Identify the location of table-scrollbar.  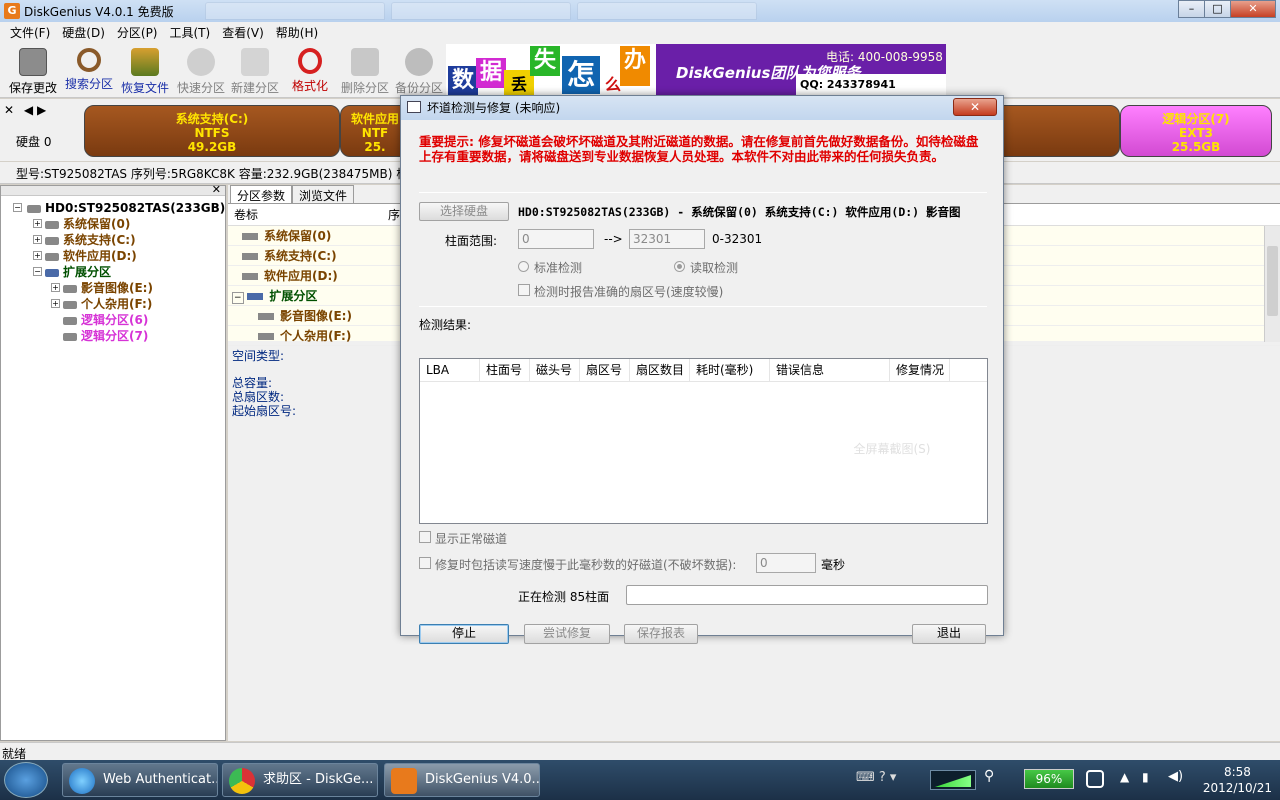
(1272, 284).